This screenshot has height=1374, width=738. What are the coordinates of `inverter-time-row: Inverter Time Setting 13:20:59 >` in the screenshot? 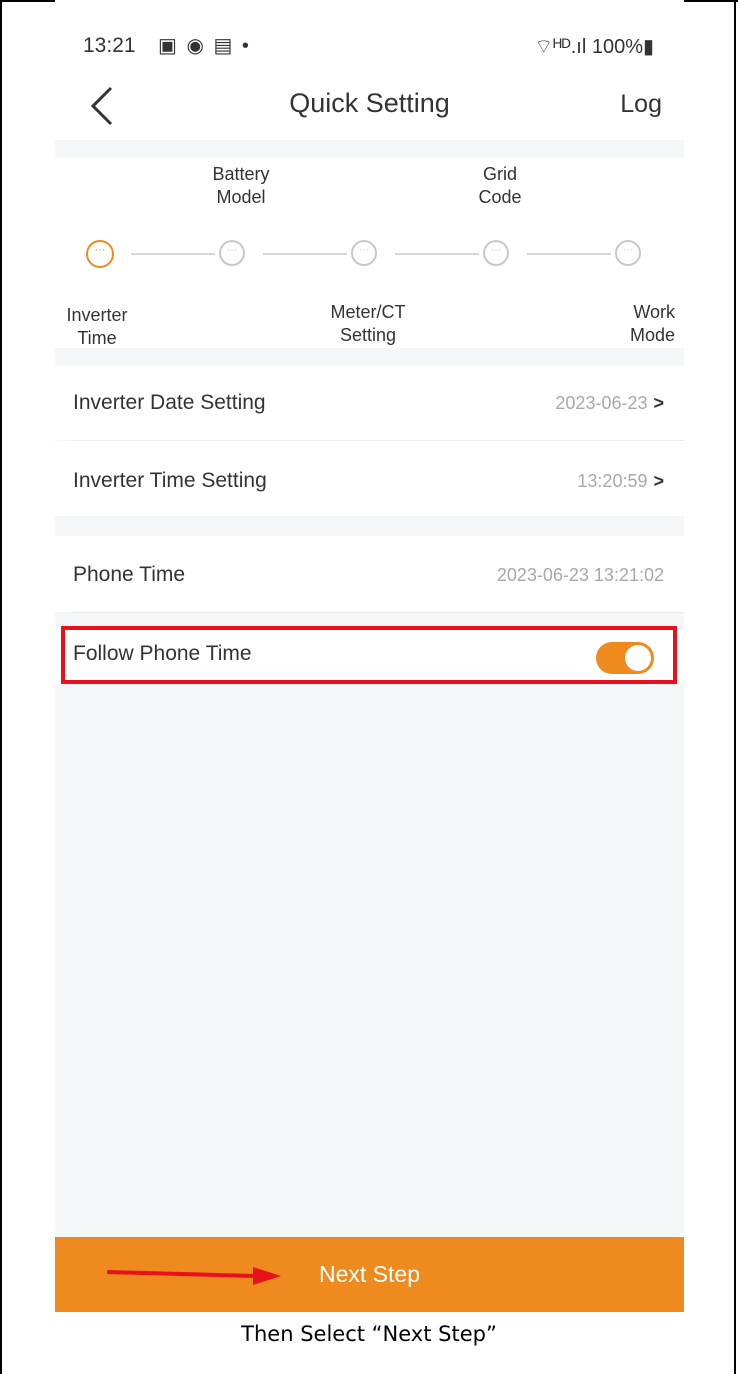 It's located at (369, 478).